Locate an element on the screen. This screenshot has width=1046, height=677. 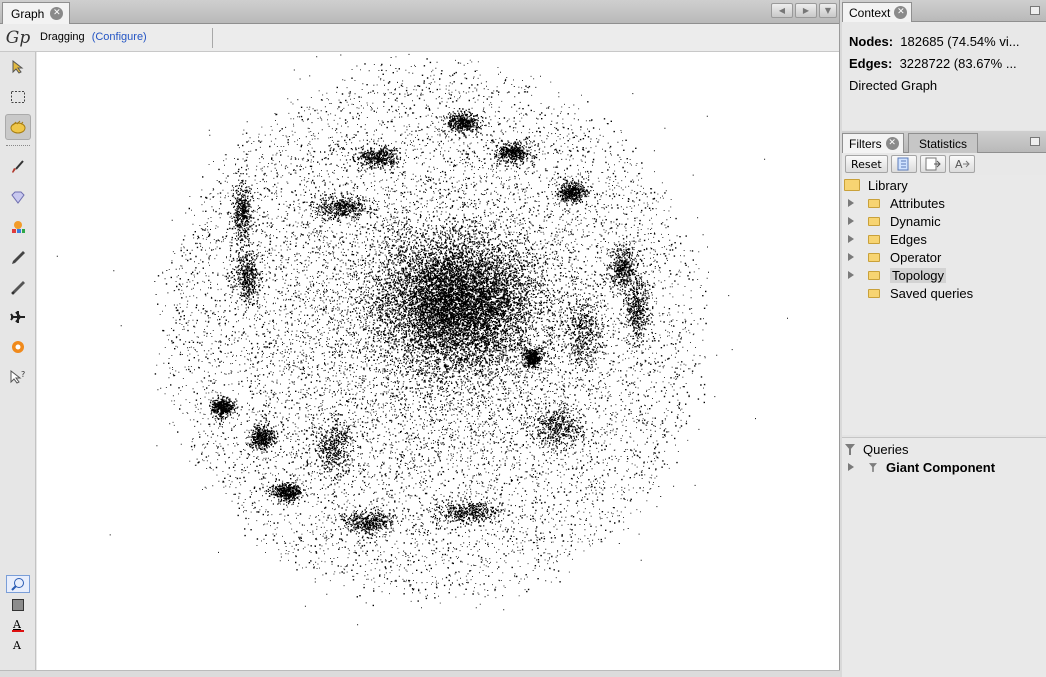
rectangle-select-icon is located at coordinates (18, 97).